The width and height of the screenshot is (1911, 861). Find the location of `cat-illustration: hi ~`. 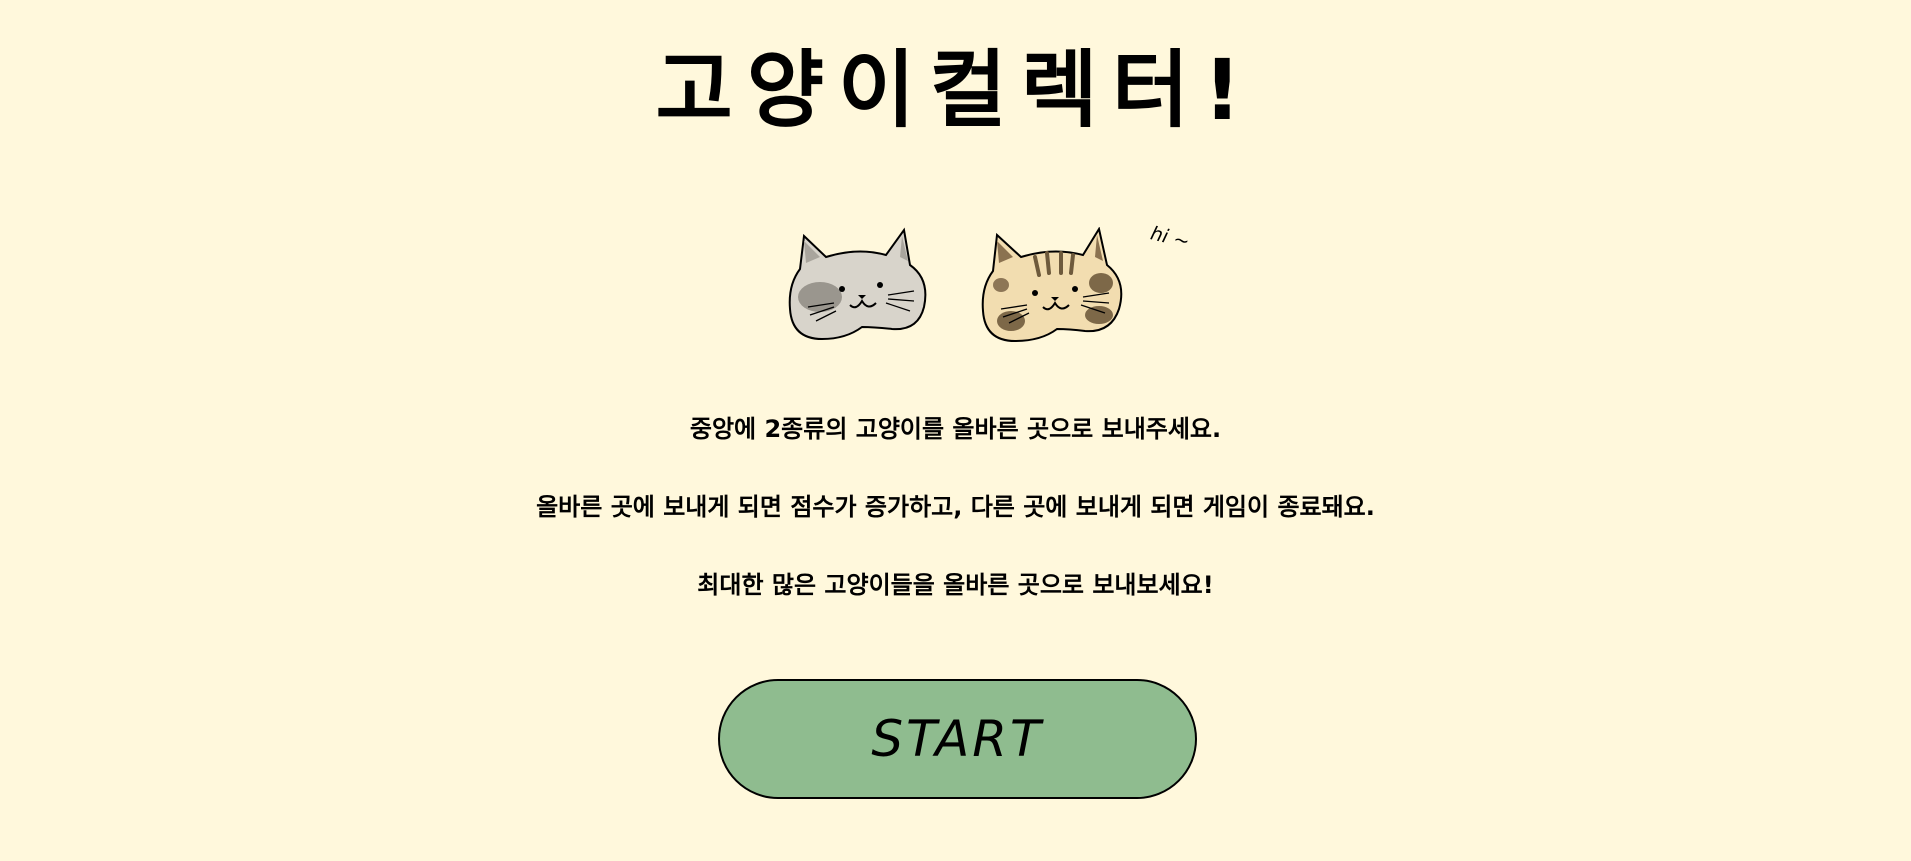

cat-illustration: hi ~ is located at coordinates (996, 287).